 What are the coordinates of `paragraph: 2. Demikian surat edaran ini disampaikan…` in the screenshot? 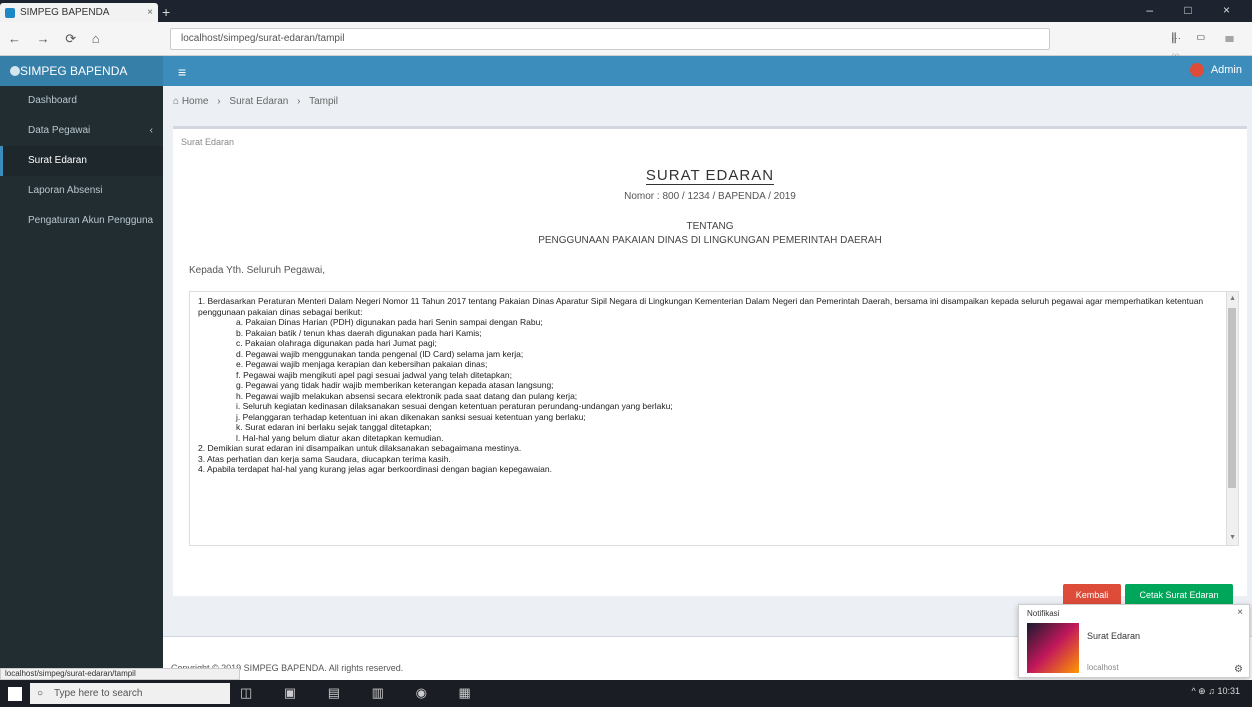 It's located at (360, 448).